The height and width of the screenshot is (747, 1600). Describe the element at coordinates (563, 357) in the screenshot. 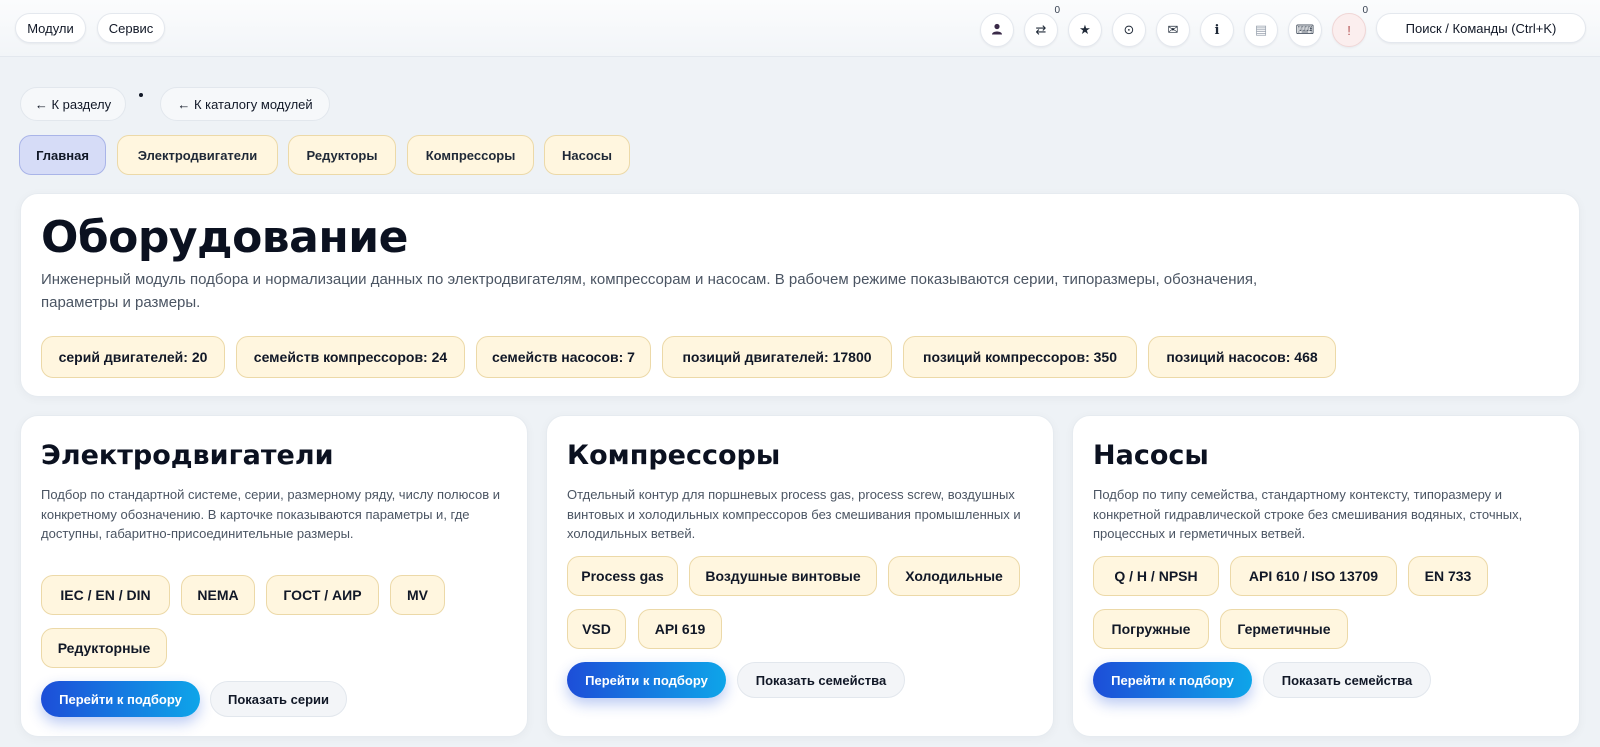

I see `stat-badge-pump-families: семейств насосов: 7` at that location.